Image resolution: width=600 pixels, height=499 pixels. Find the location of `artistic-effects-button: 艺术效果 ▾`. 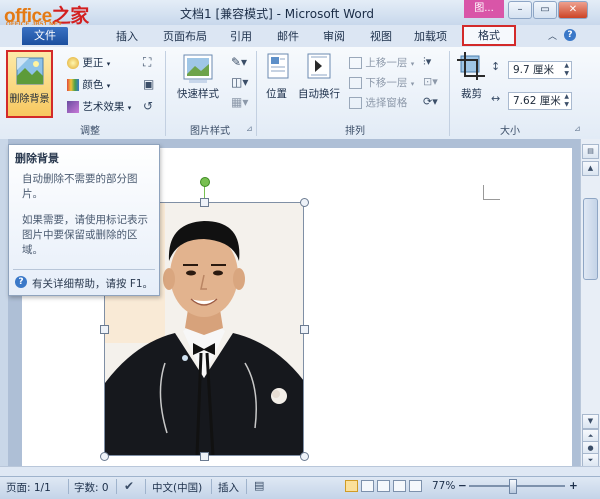

artistic-effects-button: 艺术效果 ▾ is located at coordinates (99, 106).